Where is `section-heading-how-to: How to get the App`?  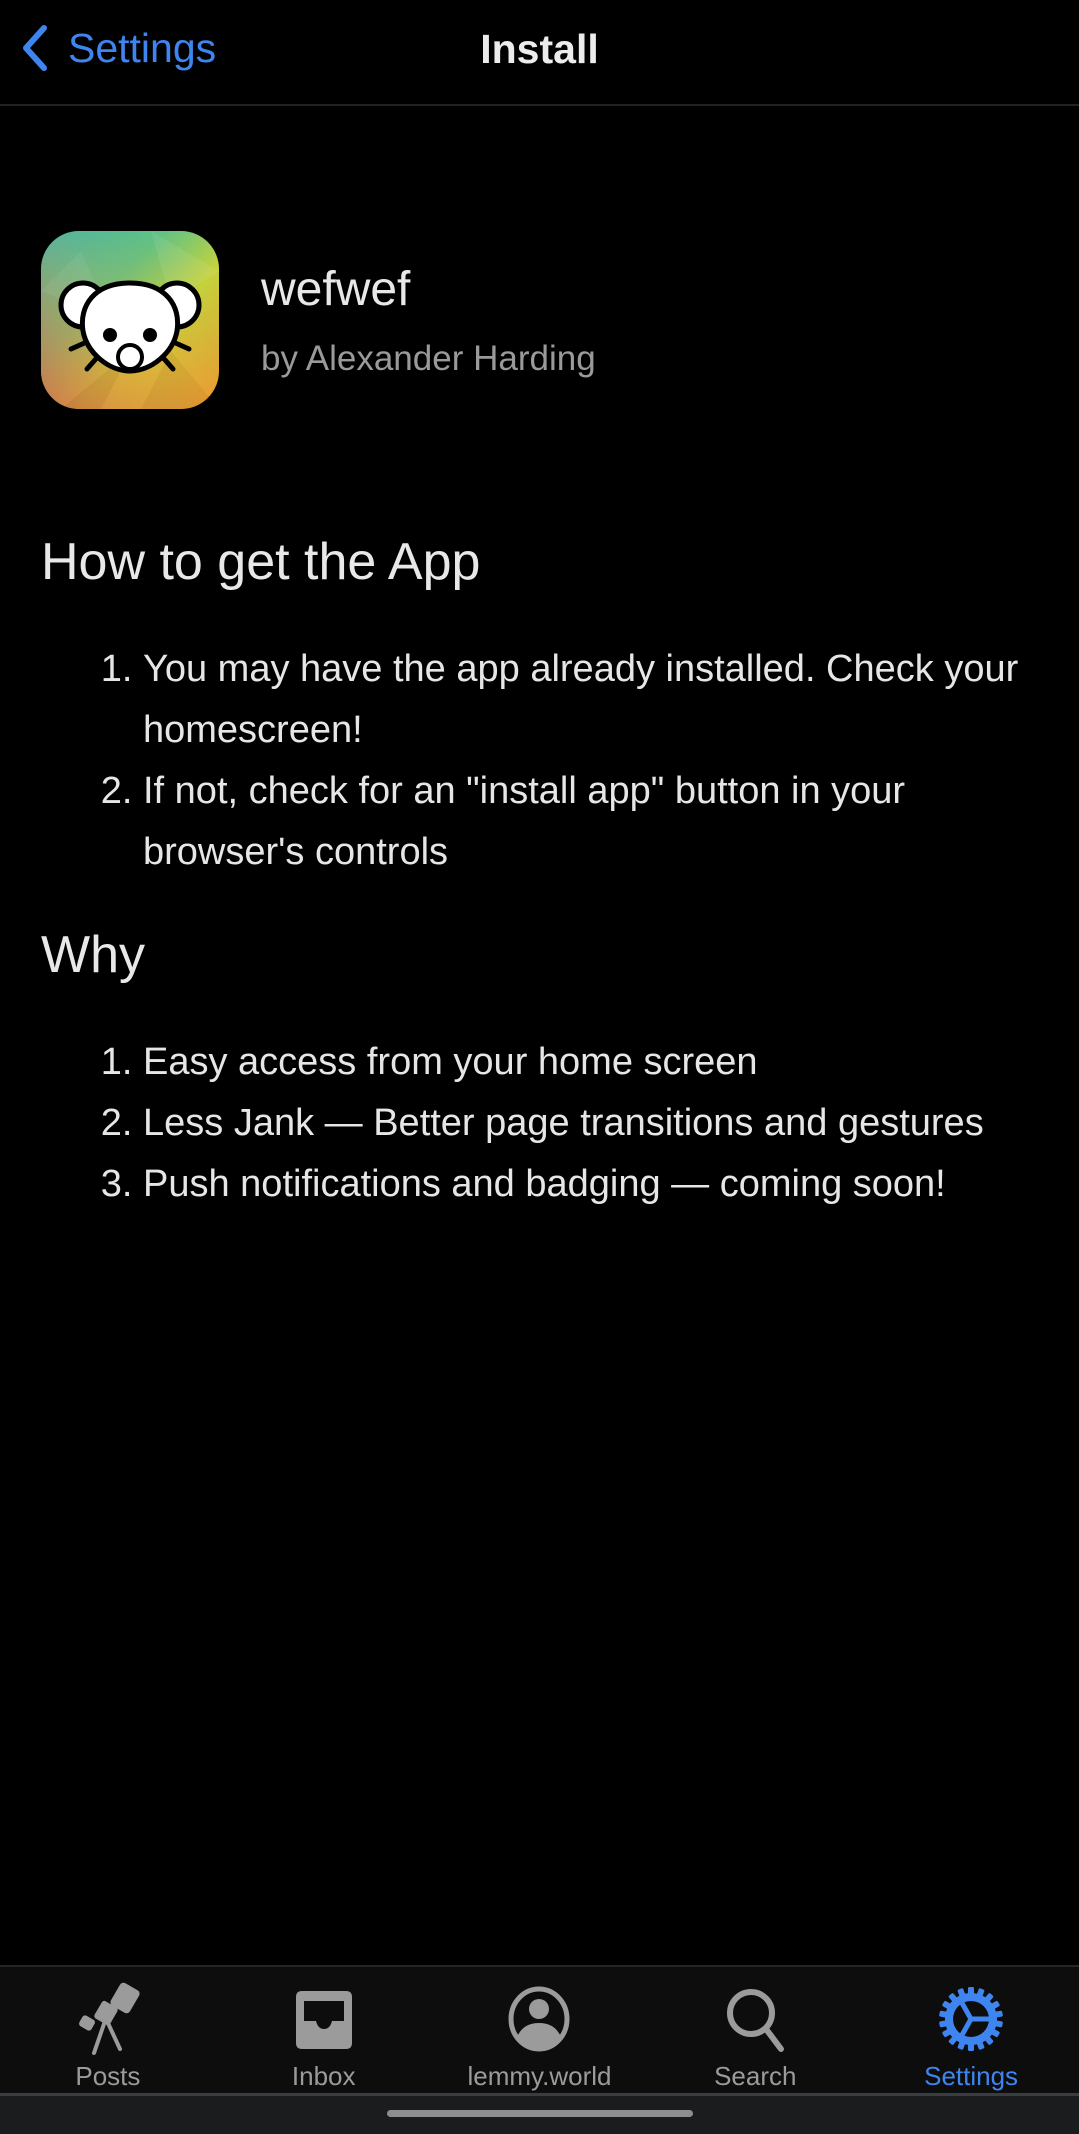 section-heading-how-to: How to get the App is located at coordinates (261, 562).